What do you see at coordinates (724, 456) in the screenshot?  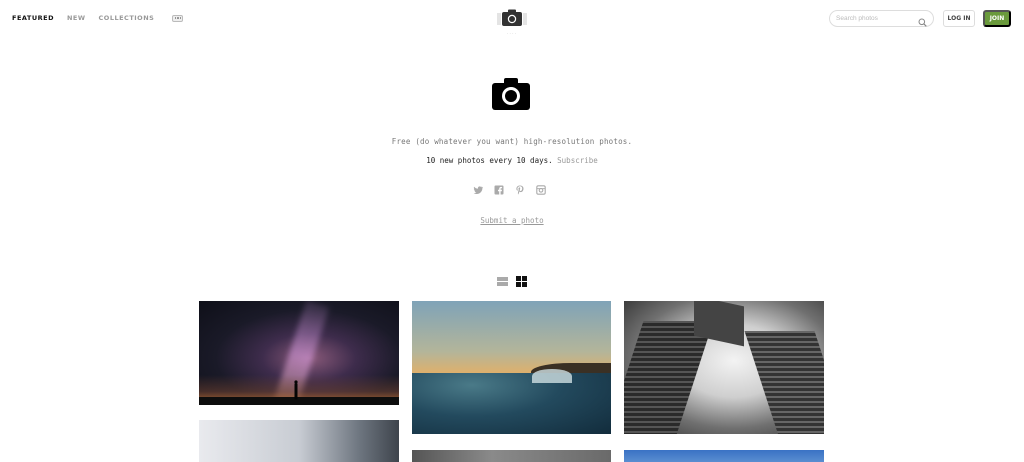 I see `photo-blue-sky` at bounding box center [724, 456].